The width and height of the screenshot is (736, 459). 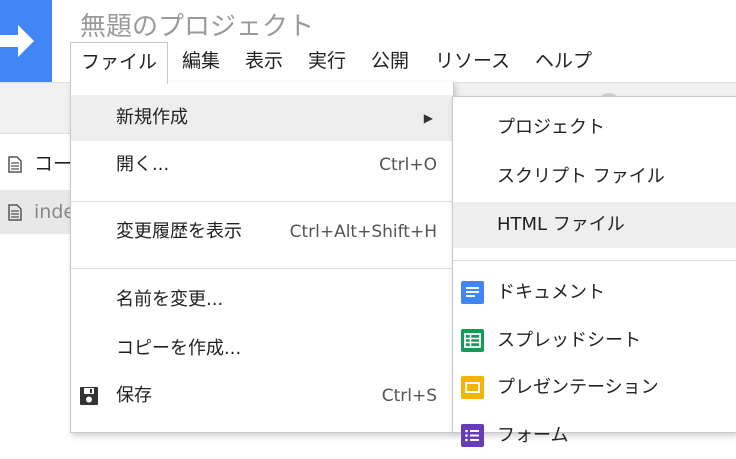 I want to click on menu-item-label: 新規作成, so click(x=152, y=117).